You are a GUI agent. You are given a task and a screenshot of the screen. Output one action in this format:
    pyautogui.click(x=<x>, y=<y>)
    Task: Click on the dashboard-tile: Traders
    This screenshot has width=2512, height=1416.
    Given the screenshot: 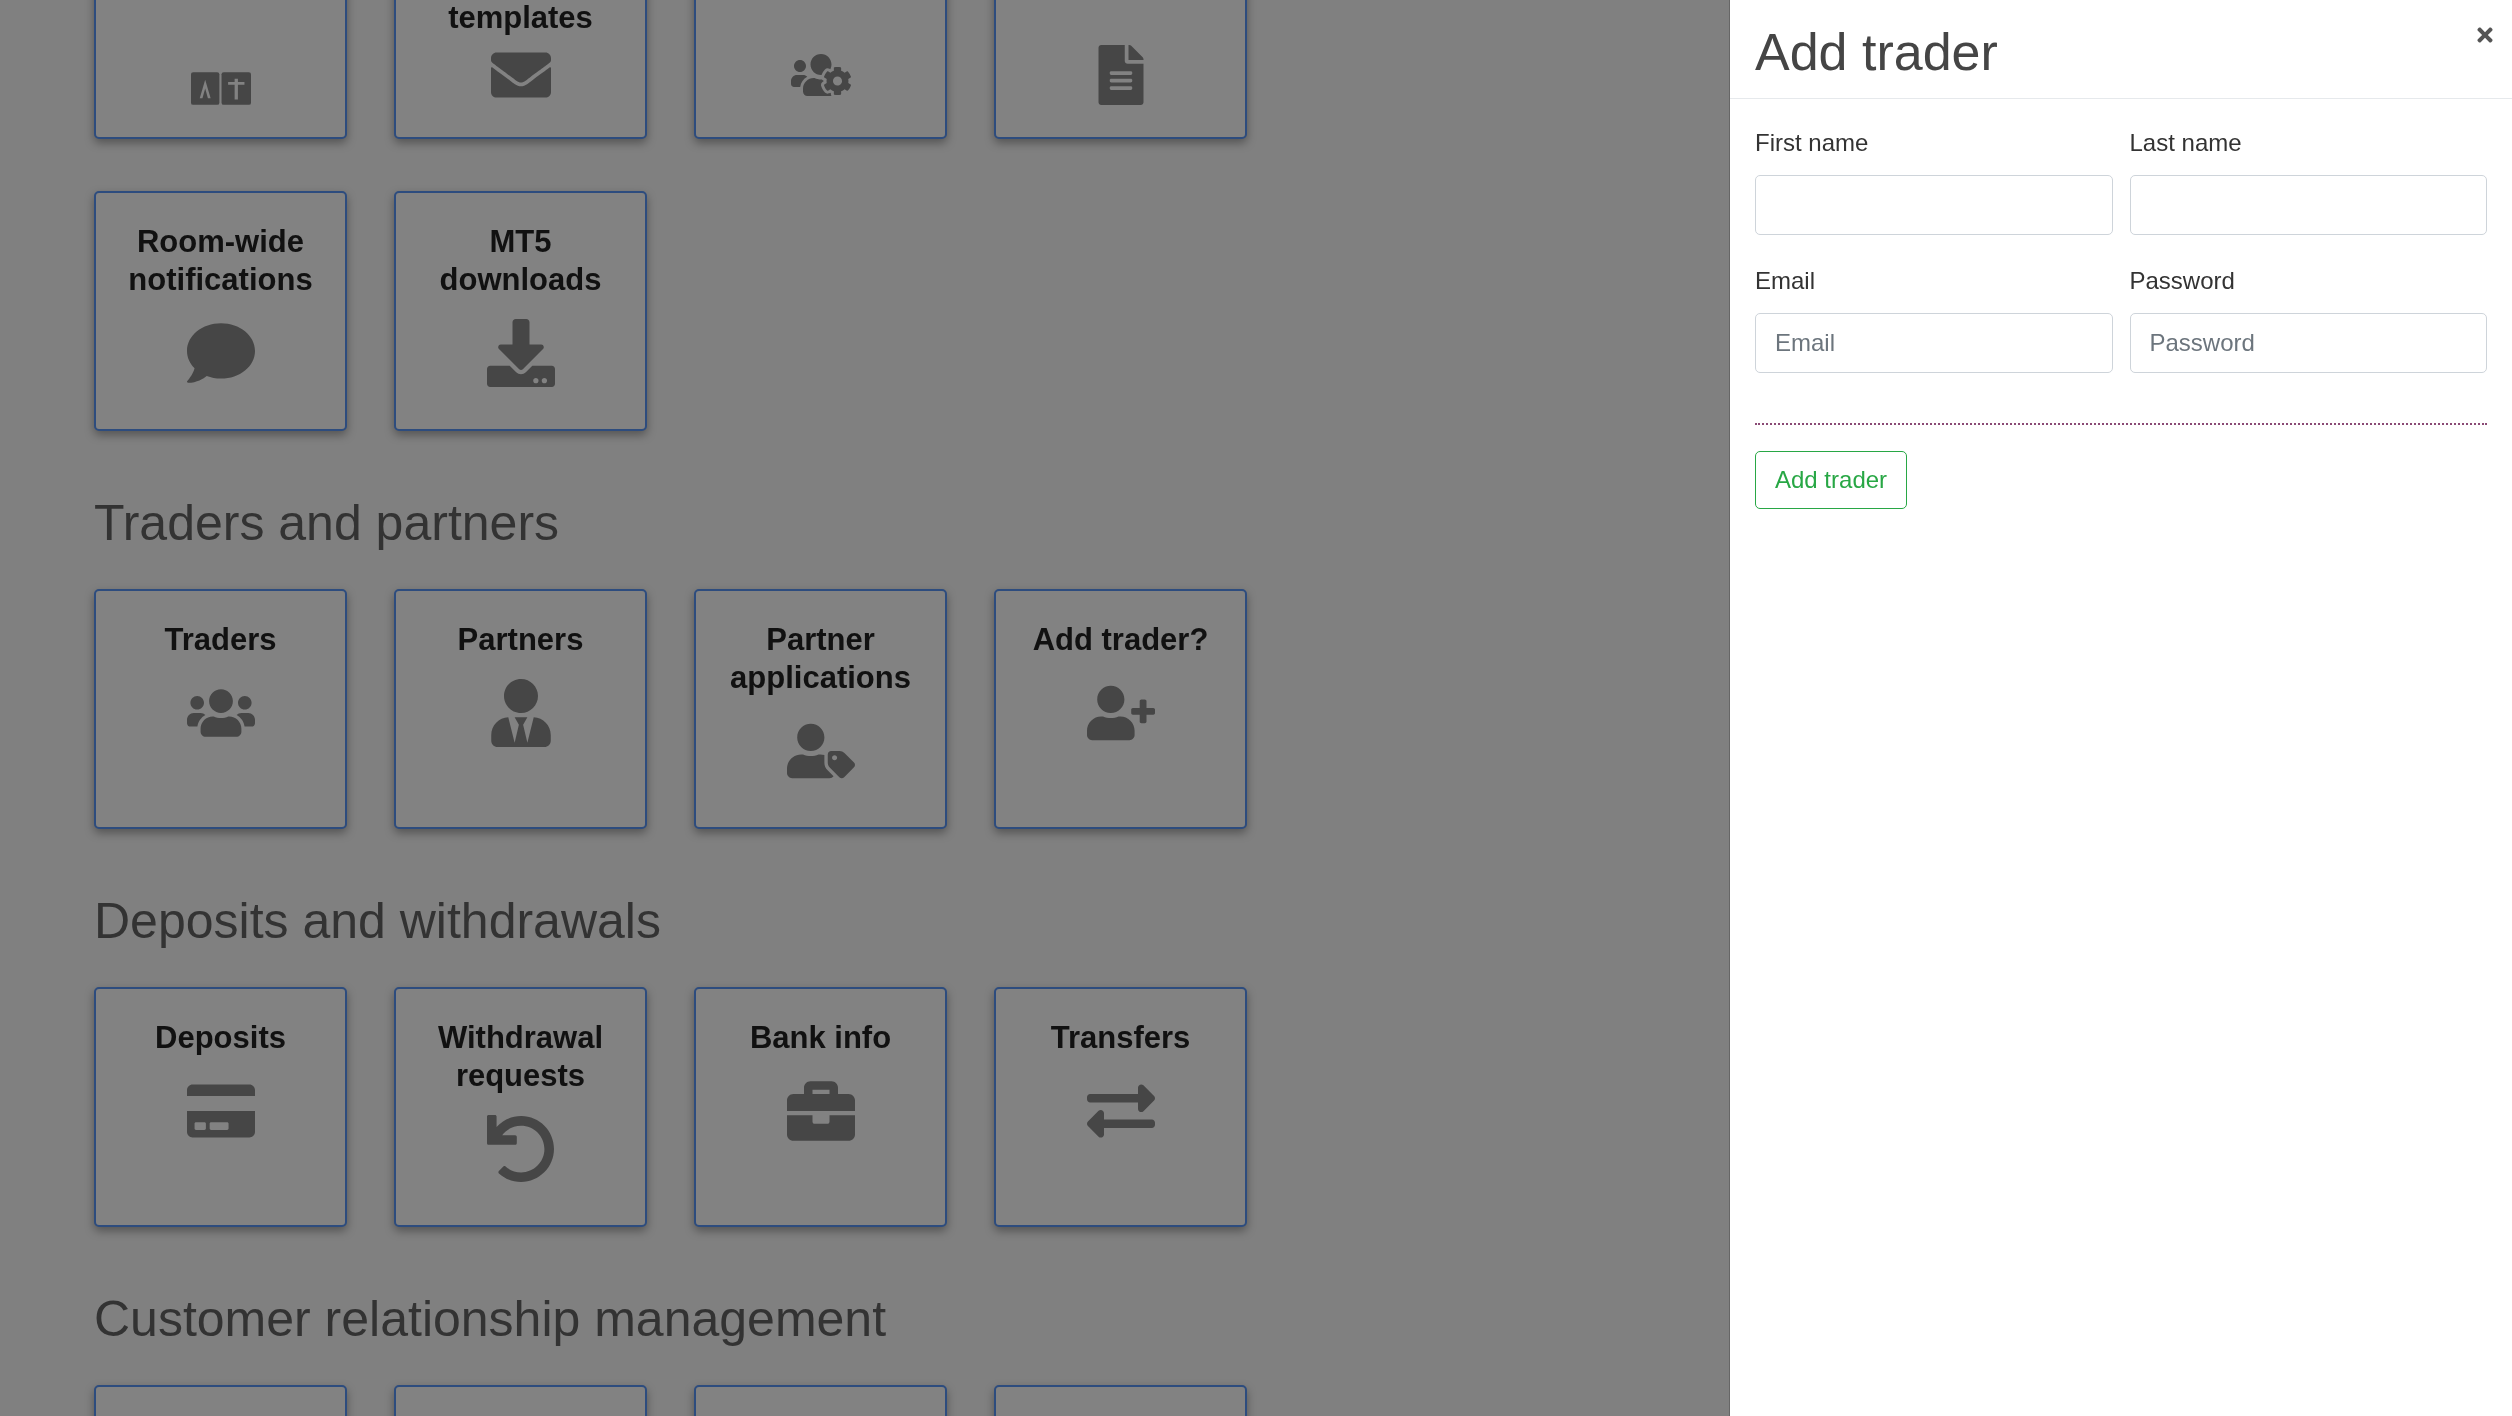 What is the action you would take?
    pyautogui.click(x=220, y=709)
    